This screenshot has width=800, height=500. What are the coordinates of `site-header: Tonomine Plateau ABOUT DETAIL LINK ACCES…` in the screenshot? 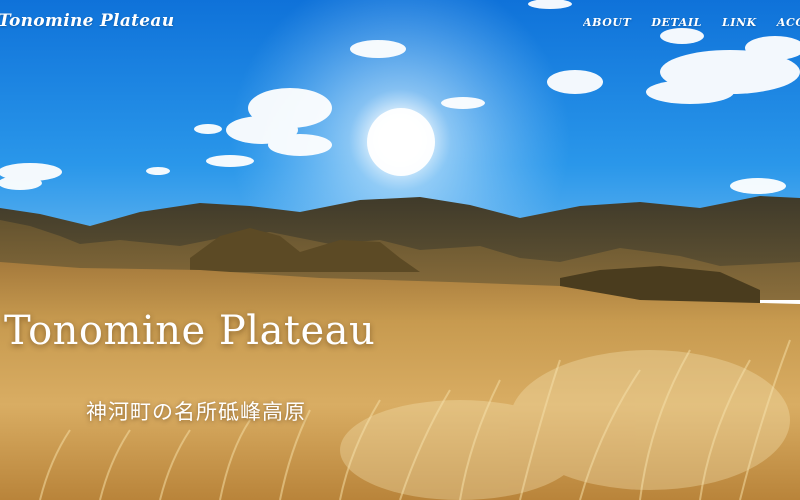 It's located at (400, 23).